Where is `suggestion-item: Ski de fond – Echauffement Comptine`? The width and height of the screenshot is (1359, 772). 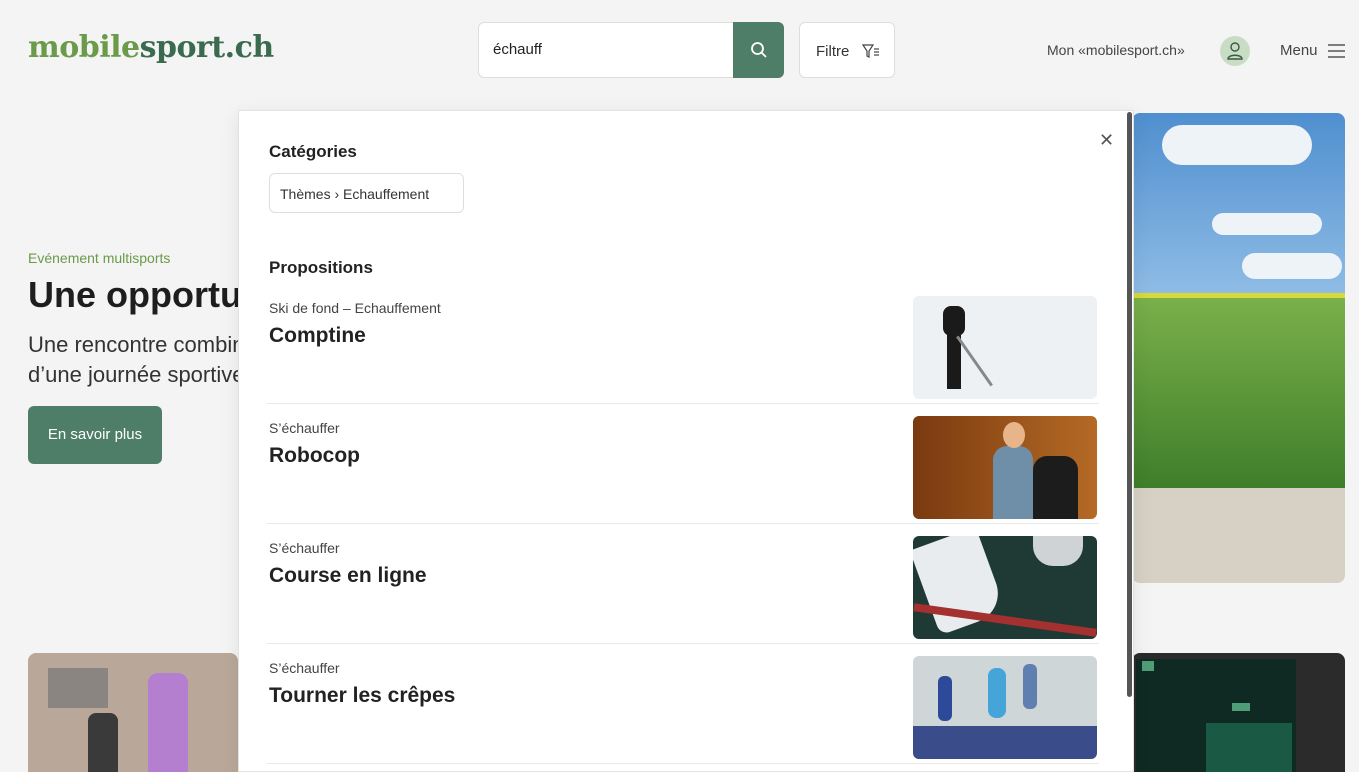
suggestion-item: Ski de fond – Echauffement Comptine is located at coordinates (682, 346).